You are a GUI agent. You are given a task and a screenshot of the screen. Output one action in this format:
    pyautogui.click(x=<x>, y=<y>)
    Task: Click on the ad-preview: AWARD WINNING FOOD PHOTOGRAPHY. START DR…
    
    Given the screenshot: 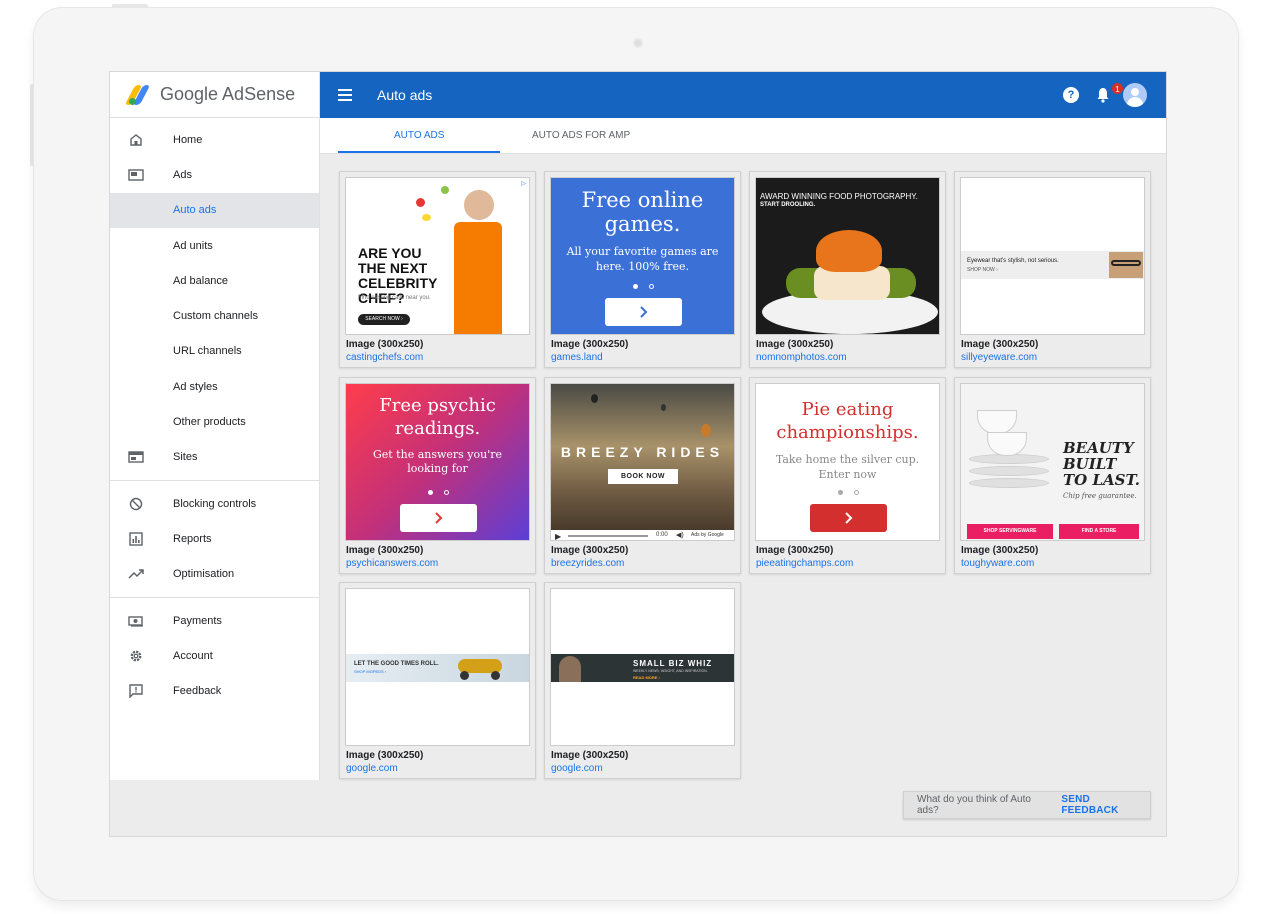 What is the action you would take?
    pyautogui.click(x=847, y=256)
    